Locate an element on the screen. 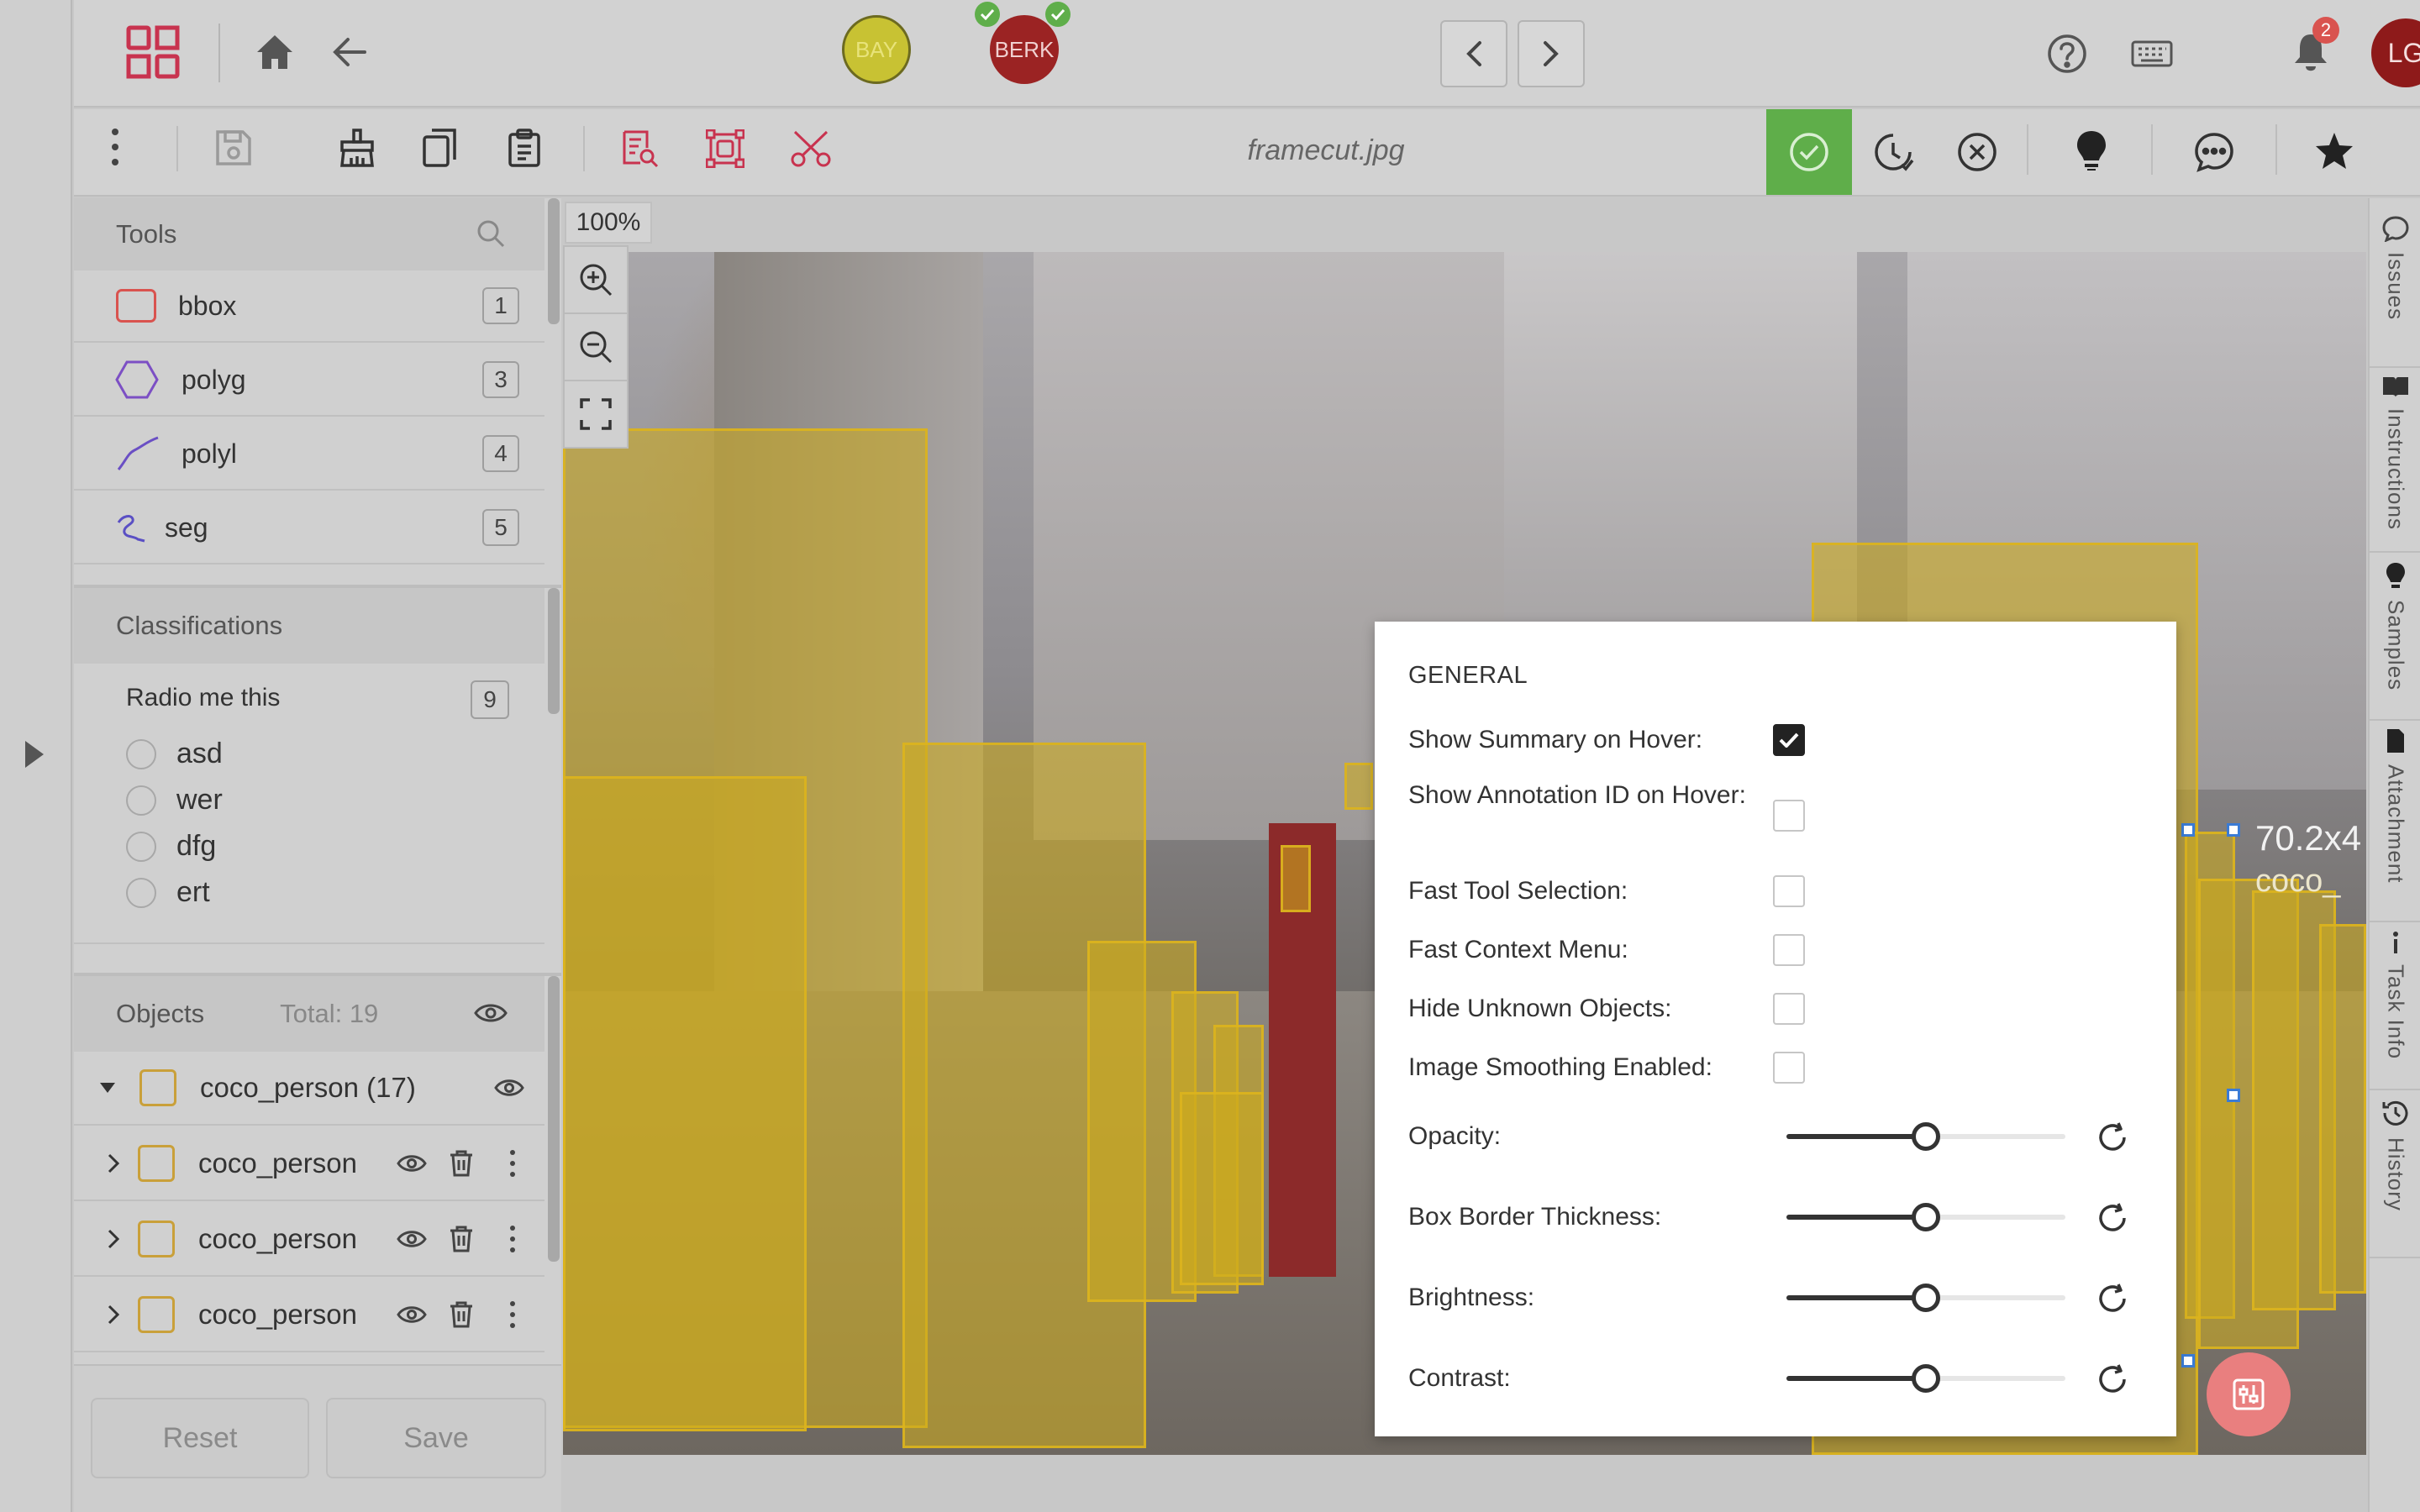  user-avatar-bay: BAY is located at coordinates (876, 49).